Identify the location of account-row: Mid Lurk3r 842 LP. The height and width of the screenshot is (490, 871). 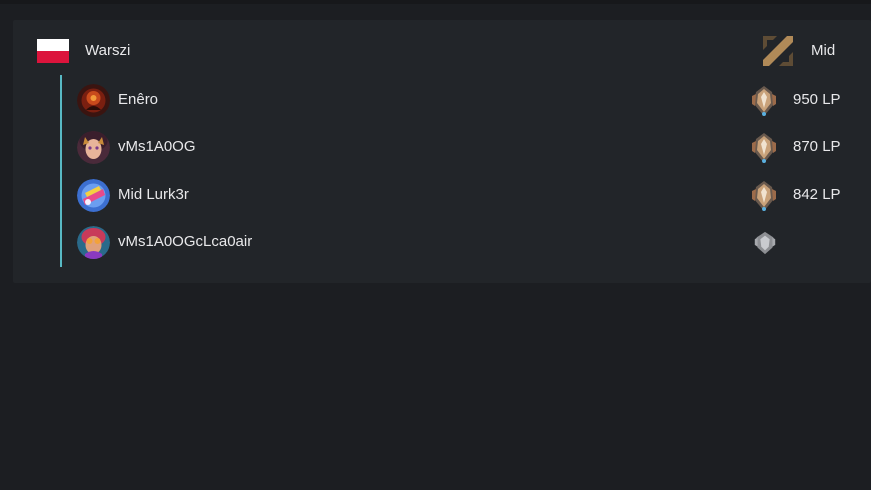
(442, 195).